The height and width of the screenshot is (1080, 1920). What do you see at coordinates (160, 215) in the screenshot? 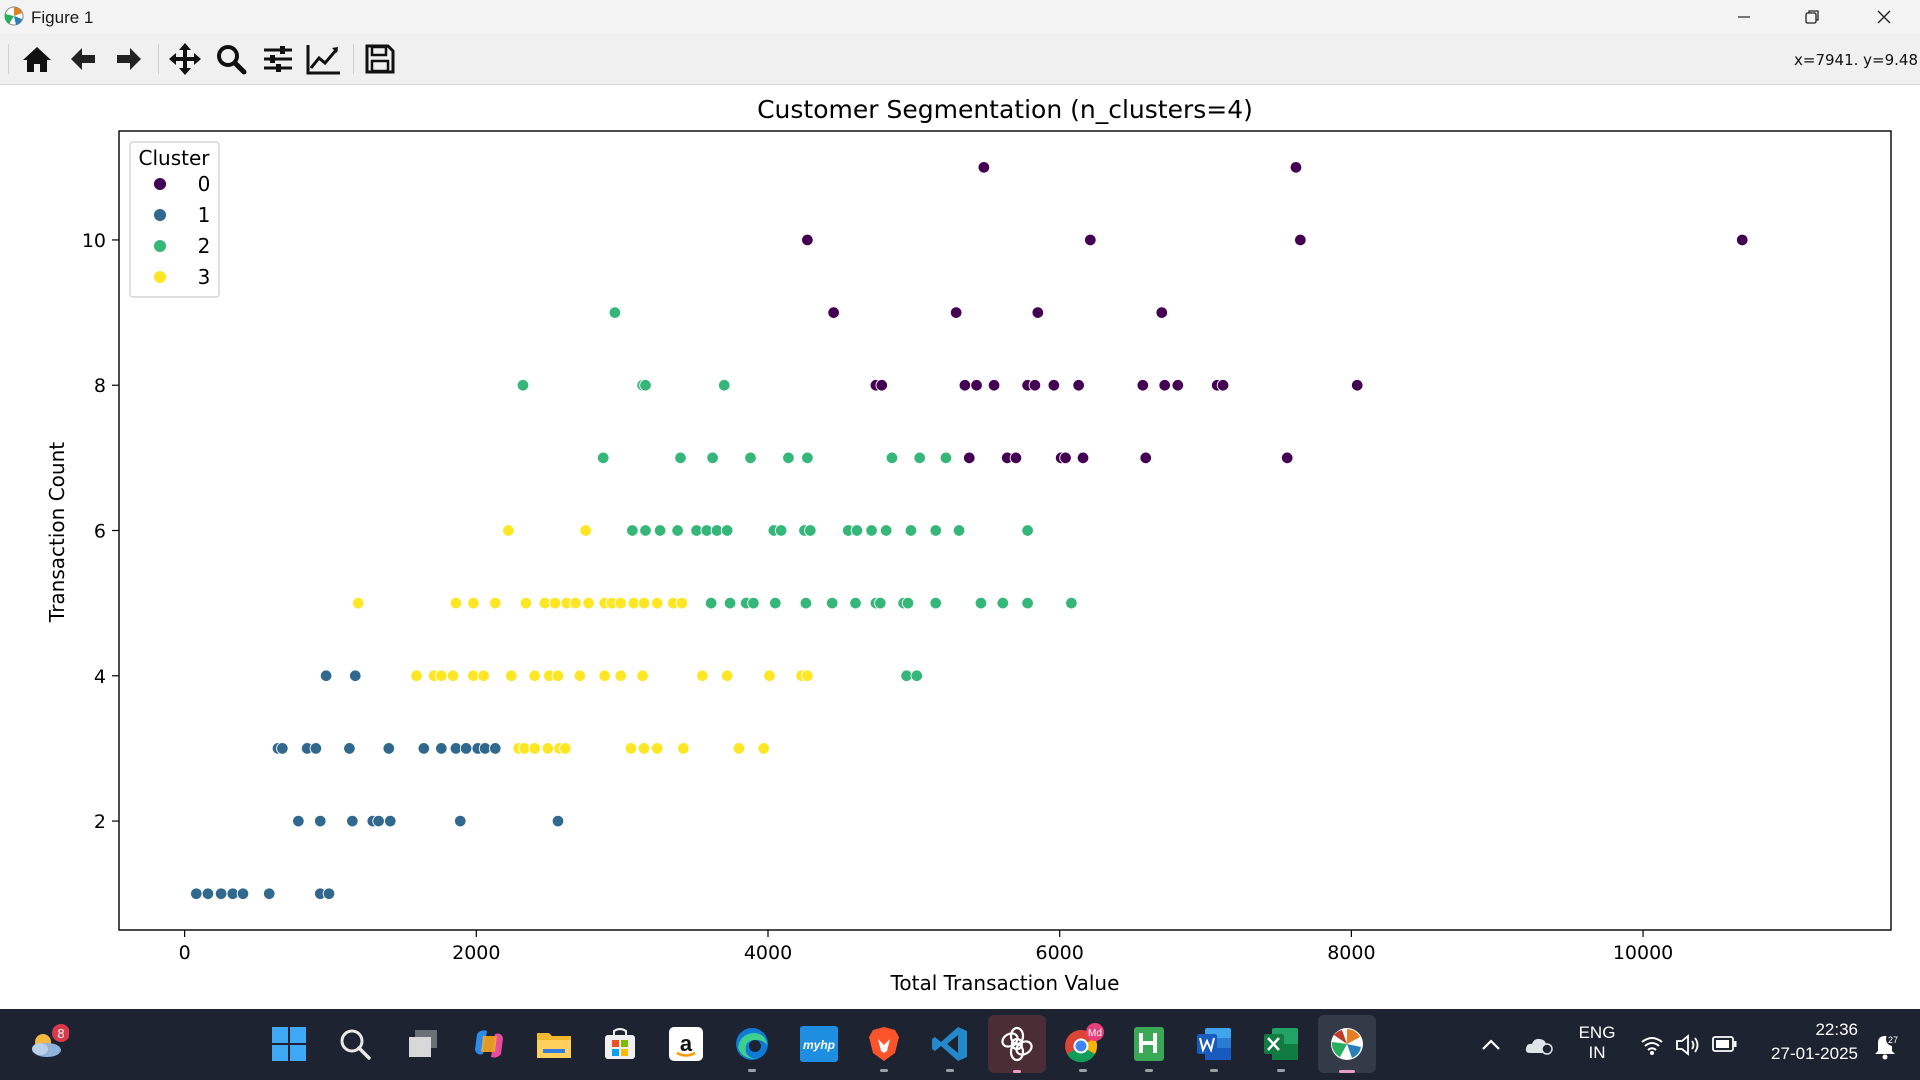
I see `legend-marker` at bounding box center [160, 215].